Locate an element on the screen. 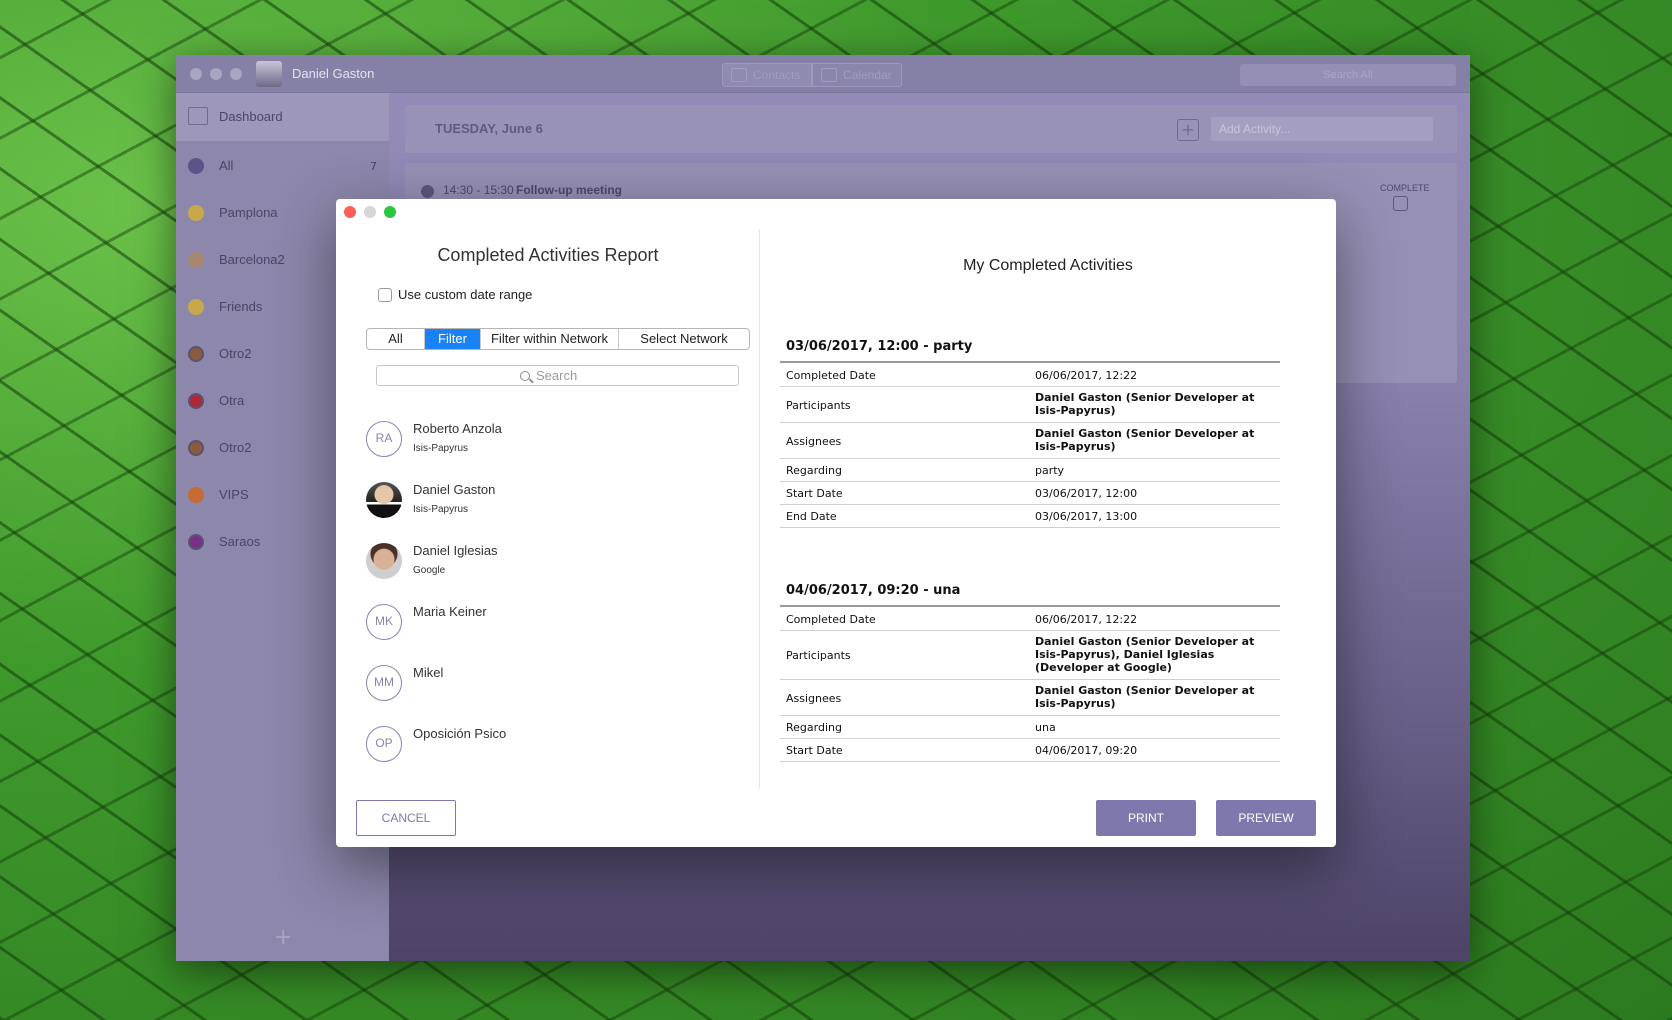 This screenshot has width=1672, height=1020. cancel-button: CANCEL is located at coordinates (406, 818).